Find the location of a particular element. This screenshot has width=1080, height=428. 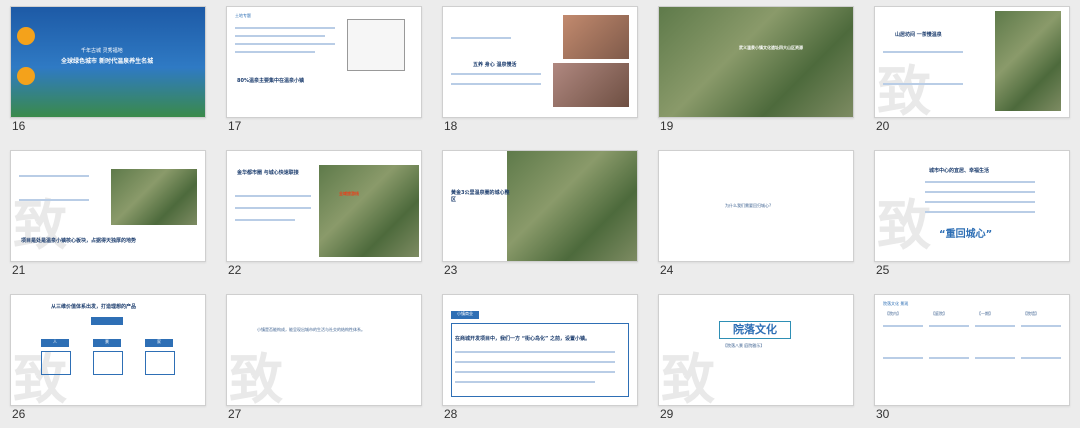

slide-header: 土地专题 is located at coordinates (243, 15).